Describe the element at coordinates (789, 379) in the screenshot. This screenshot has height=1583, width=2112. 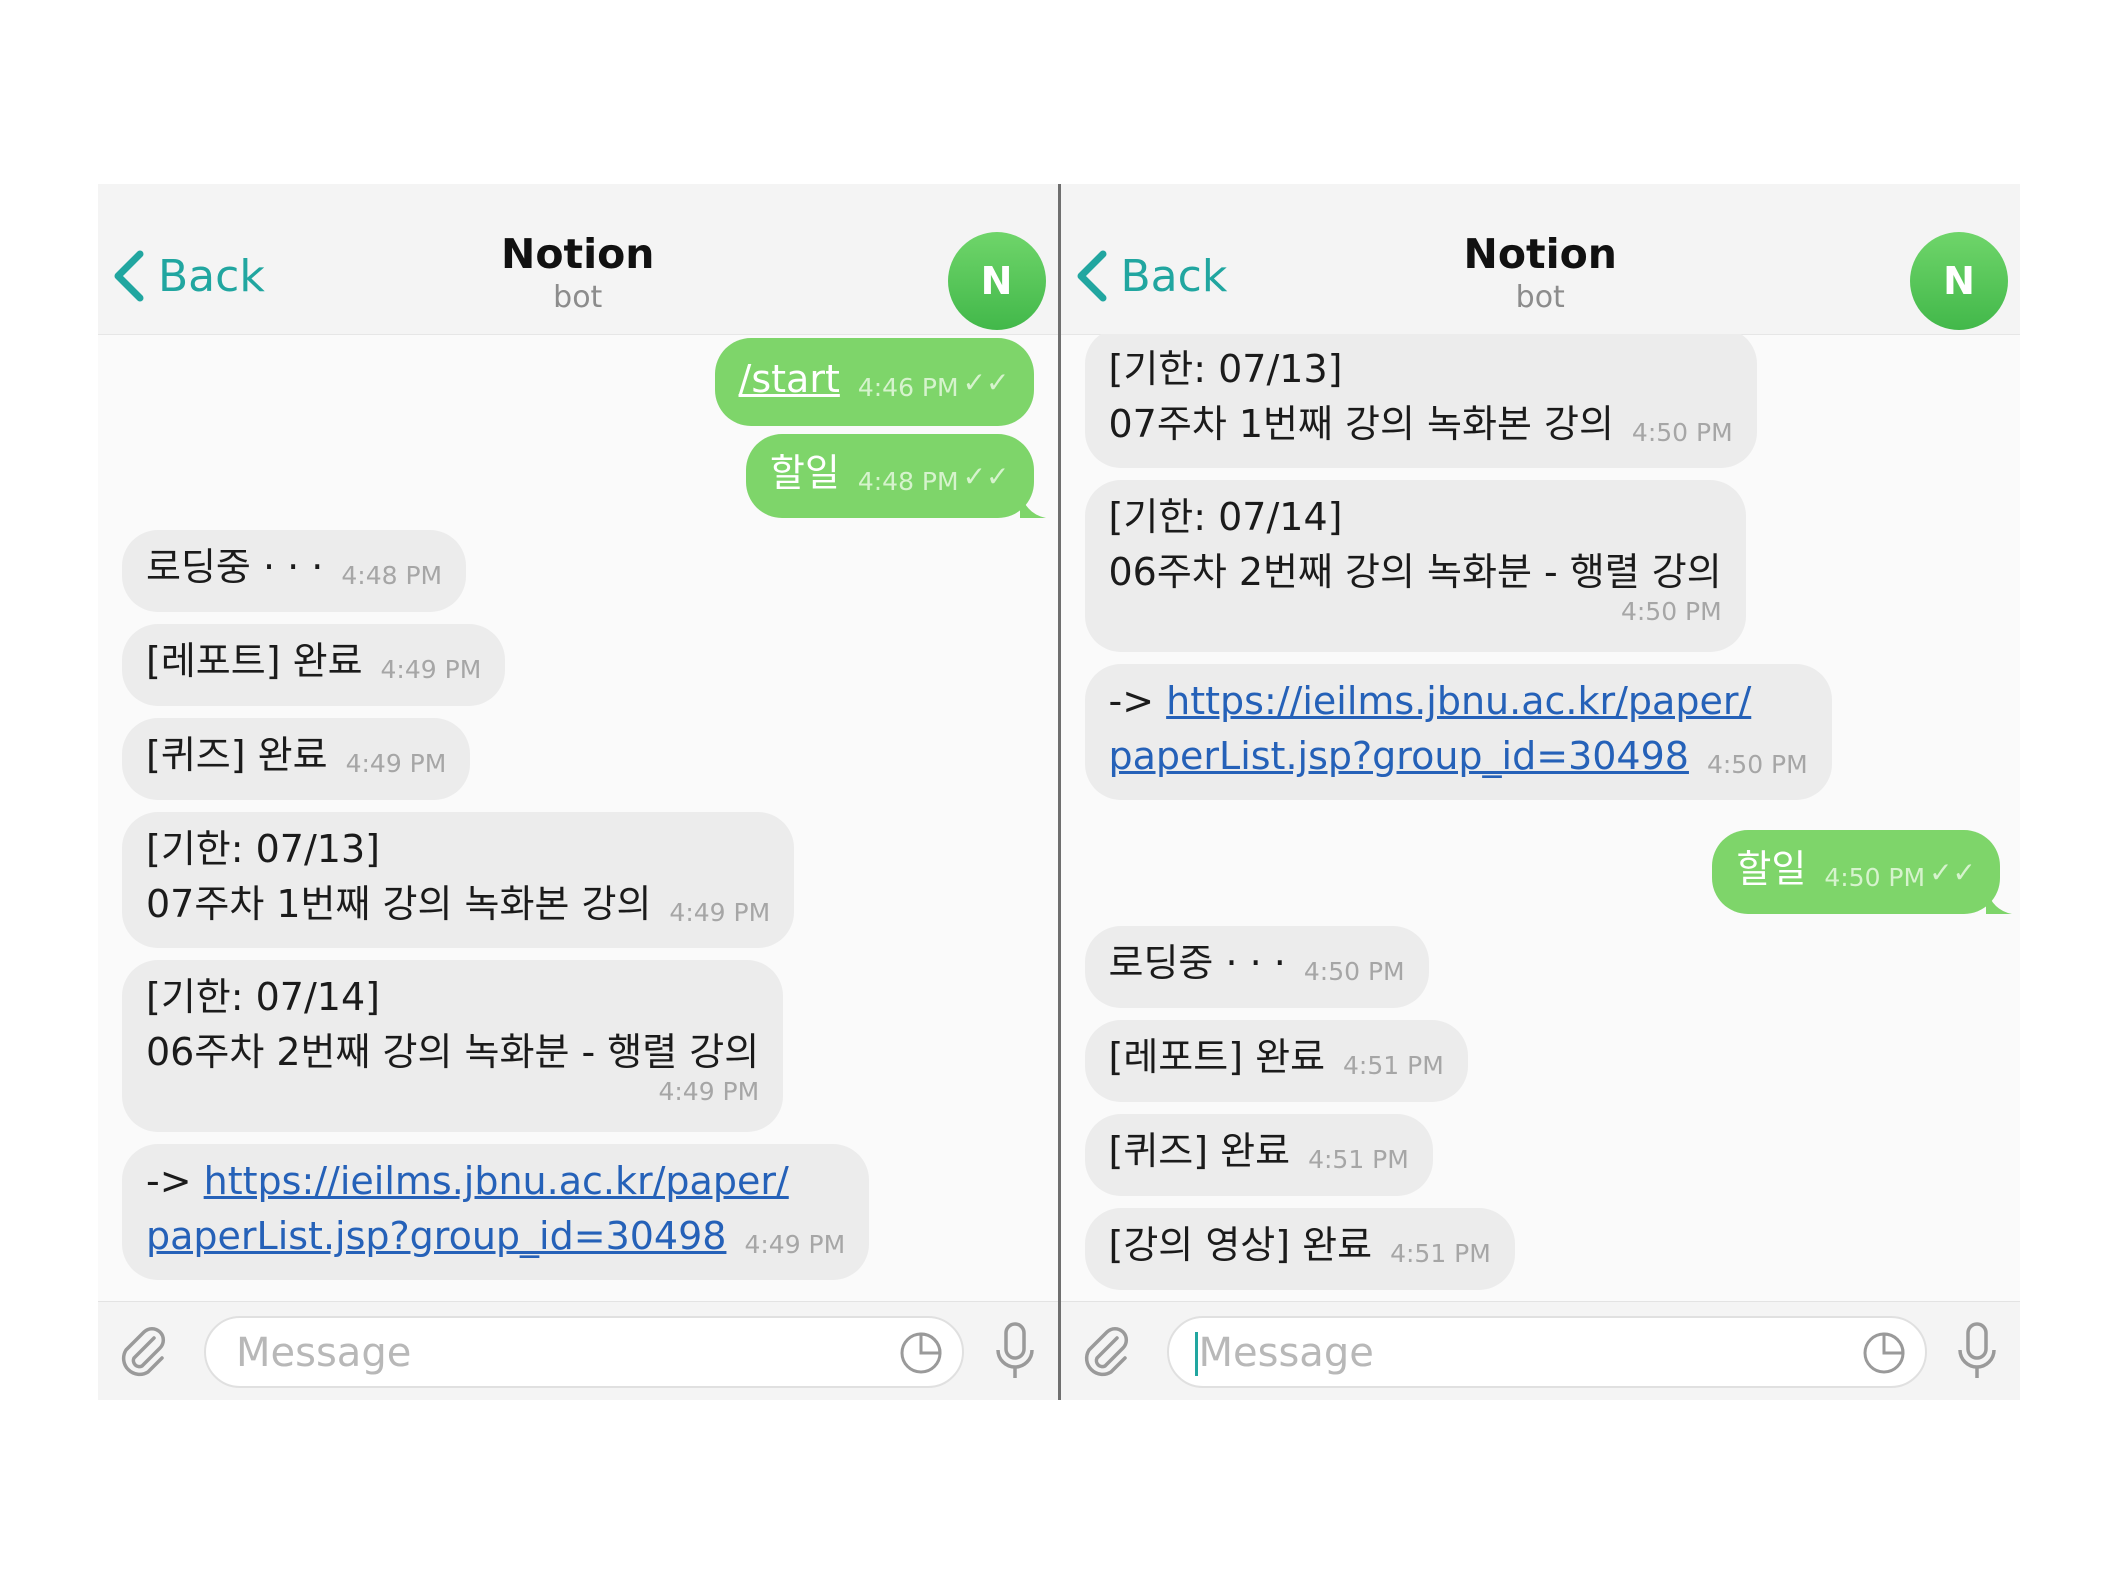
I see `command-link: /start` at that location.